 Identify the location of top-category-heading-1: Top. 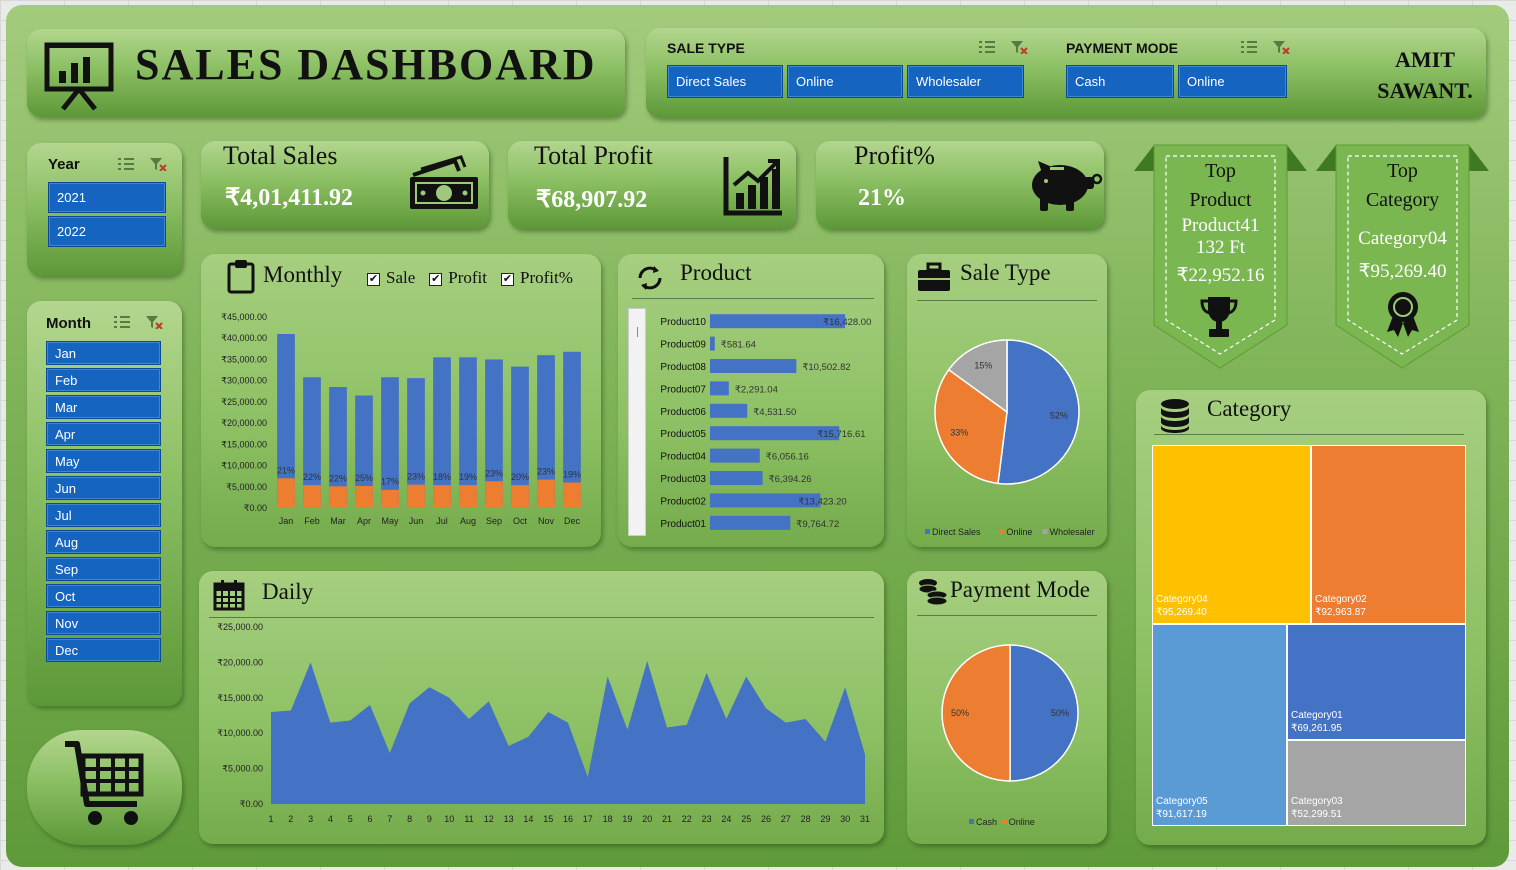
(1402, 171).